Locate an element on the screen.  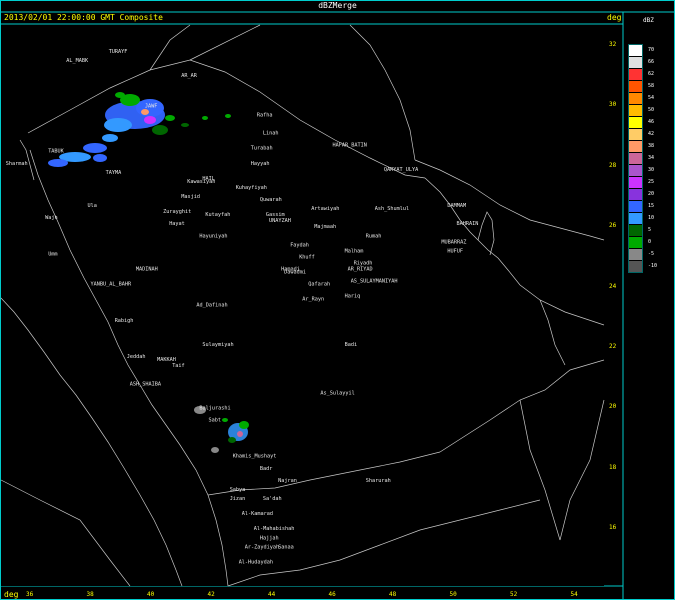
lon-tick-label: 50 is located at coordinates (453, 594).